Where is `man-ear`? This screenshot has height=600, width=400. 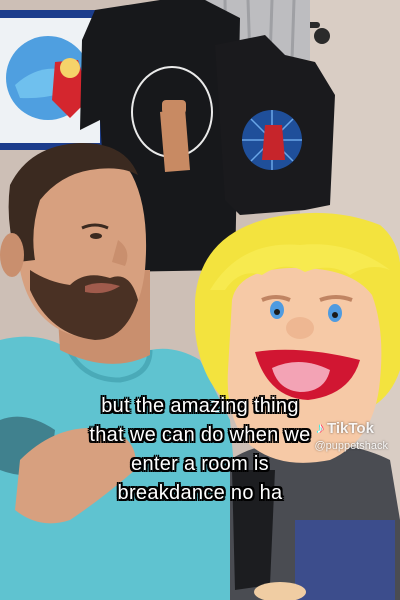
man-ear is located at coordinates (12, 255).